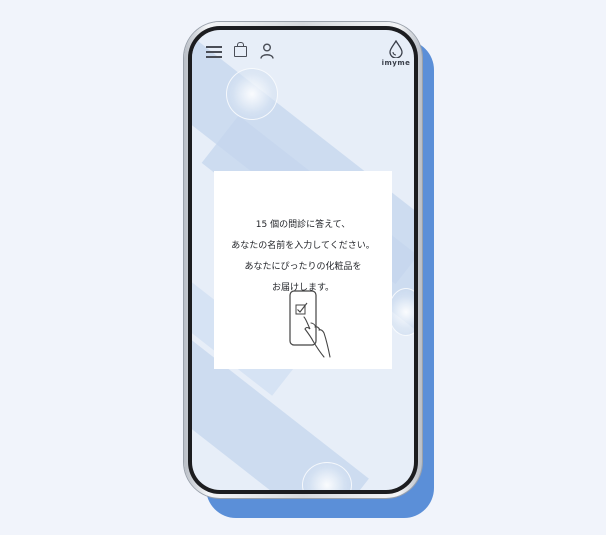  What do you see at coordinates (310, 324) in the screenshot?
I see `hand-tapping-phone-checkbox-icon` at bounding box center [310, 324].